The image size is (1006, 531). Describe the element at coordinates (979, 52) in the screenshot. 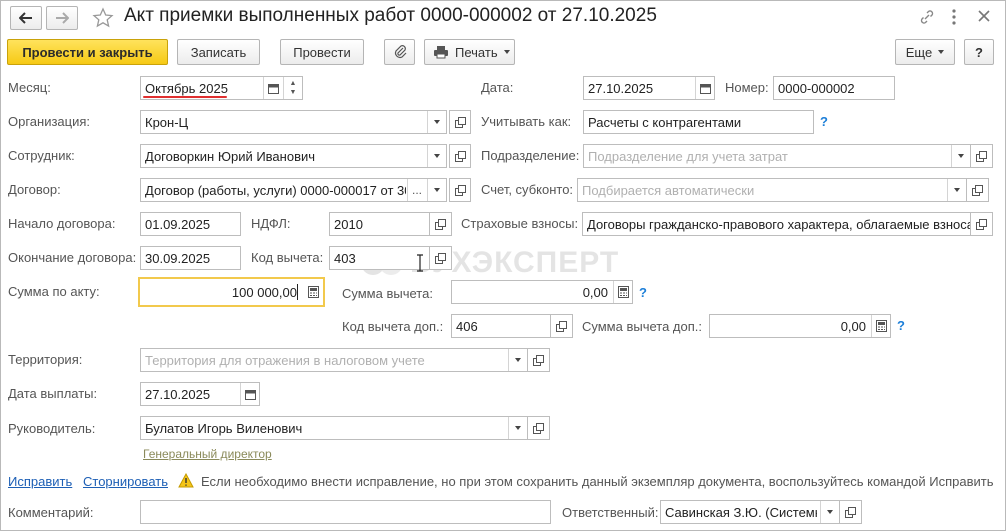

I see `help-button: ?` at that location.